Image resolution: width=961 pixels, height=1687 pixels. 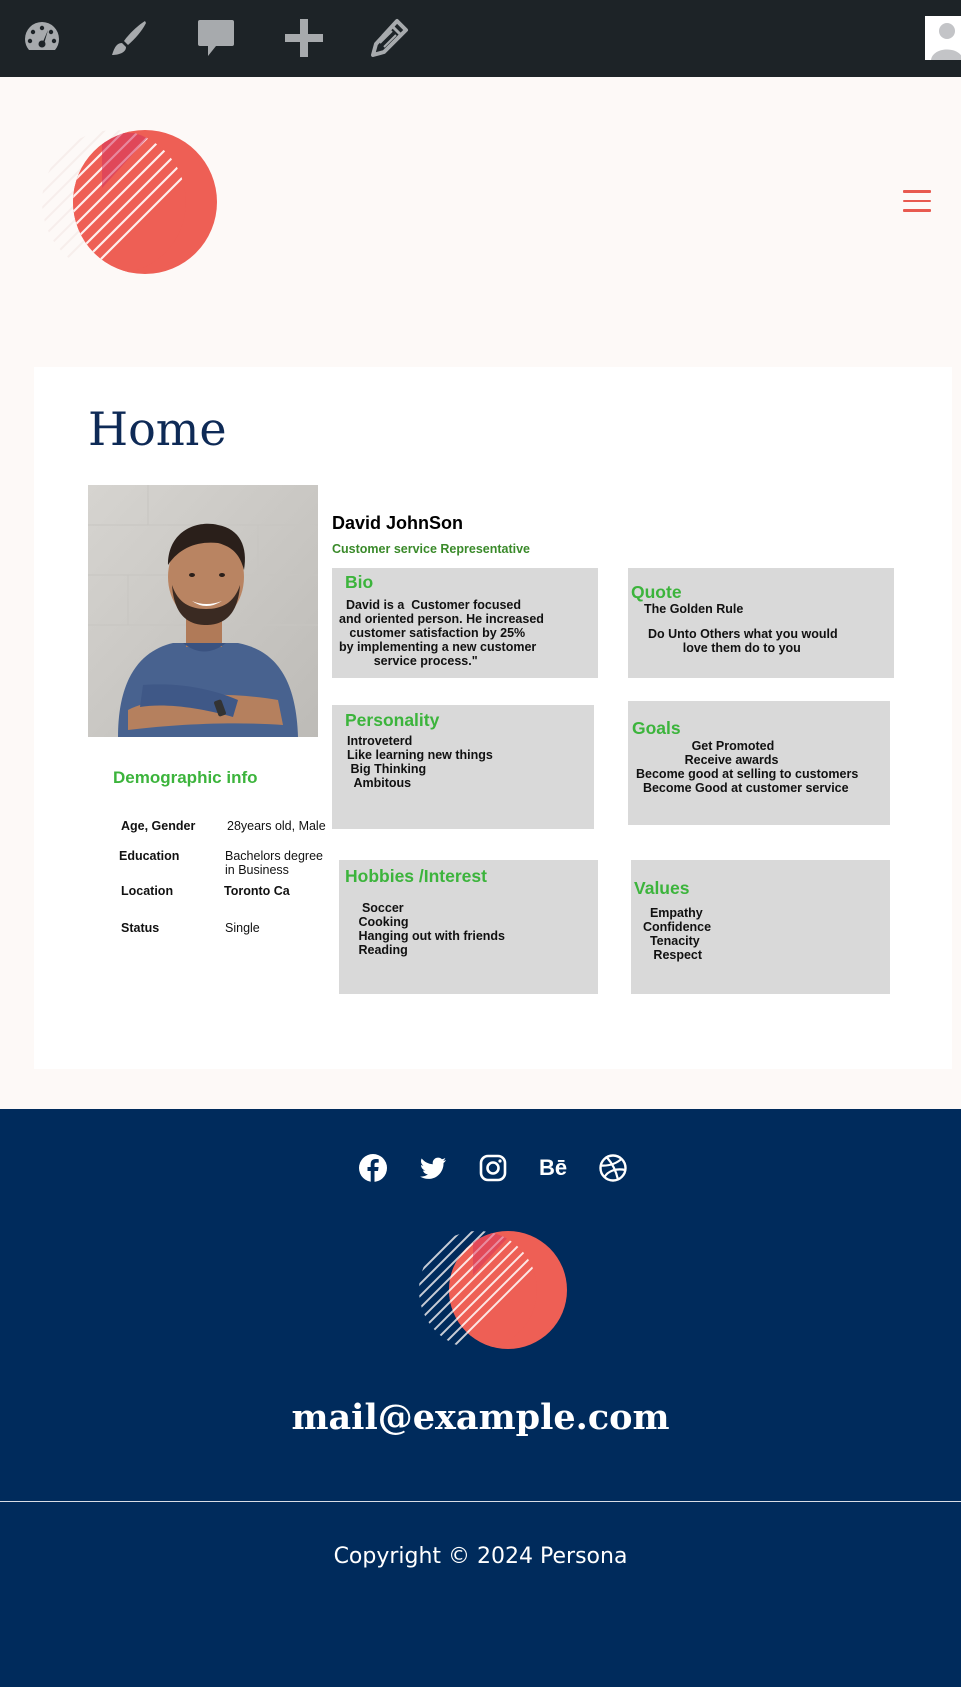 What do you see at coordinates (134, 202) in the screenshot?
I see `site-logo` at bounding box center [134, 202].